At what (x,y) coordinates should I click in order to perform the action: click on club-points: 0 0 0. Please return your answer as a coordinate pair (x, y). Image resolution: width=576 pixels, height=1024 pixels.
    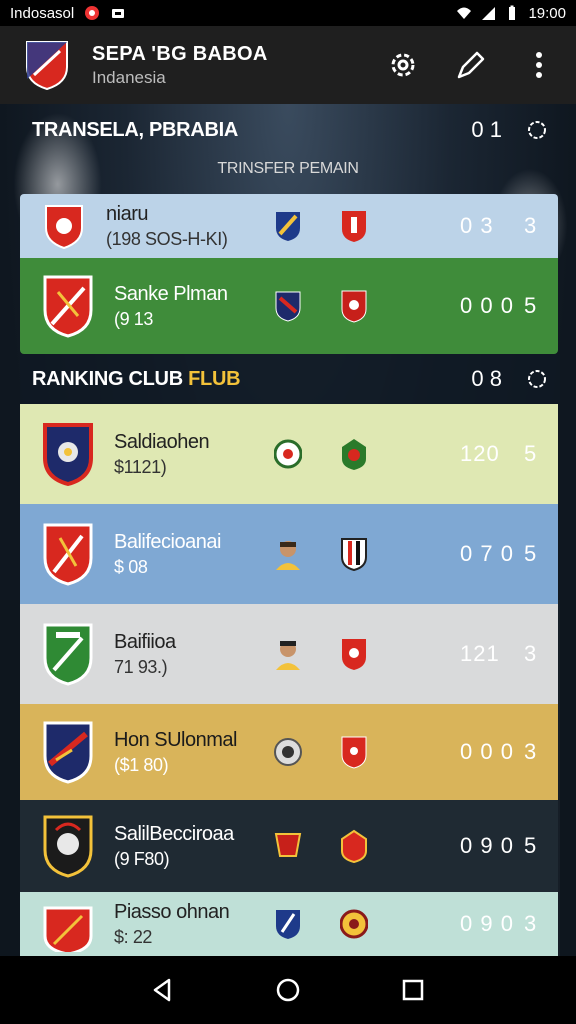
    Looking at the image, I should click on (487, 751).